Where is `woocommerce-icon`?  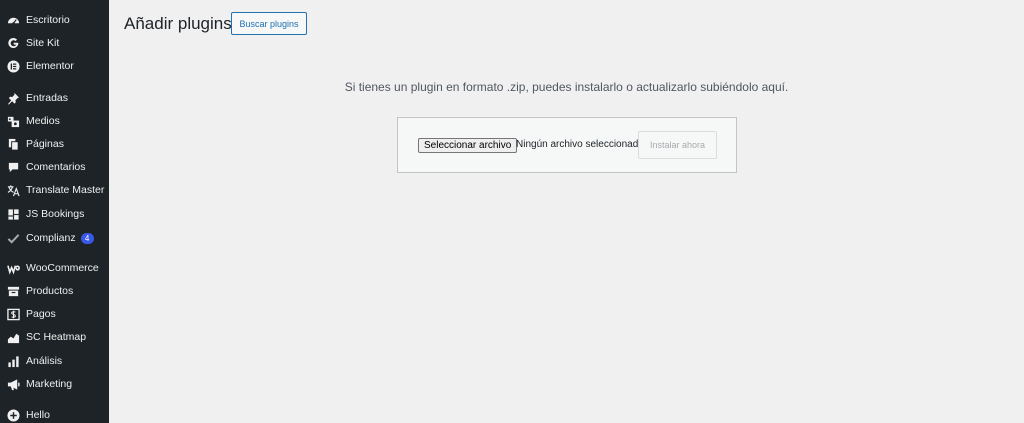
woocommerce-icon is located at coordinates (13, 268).